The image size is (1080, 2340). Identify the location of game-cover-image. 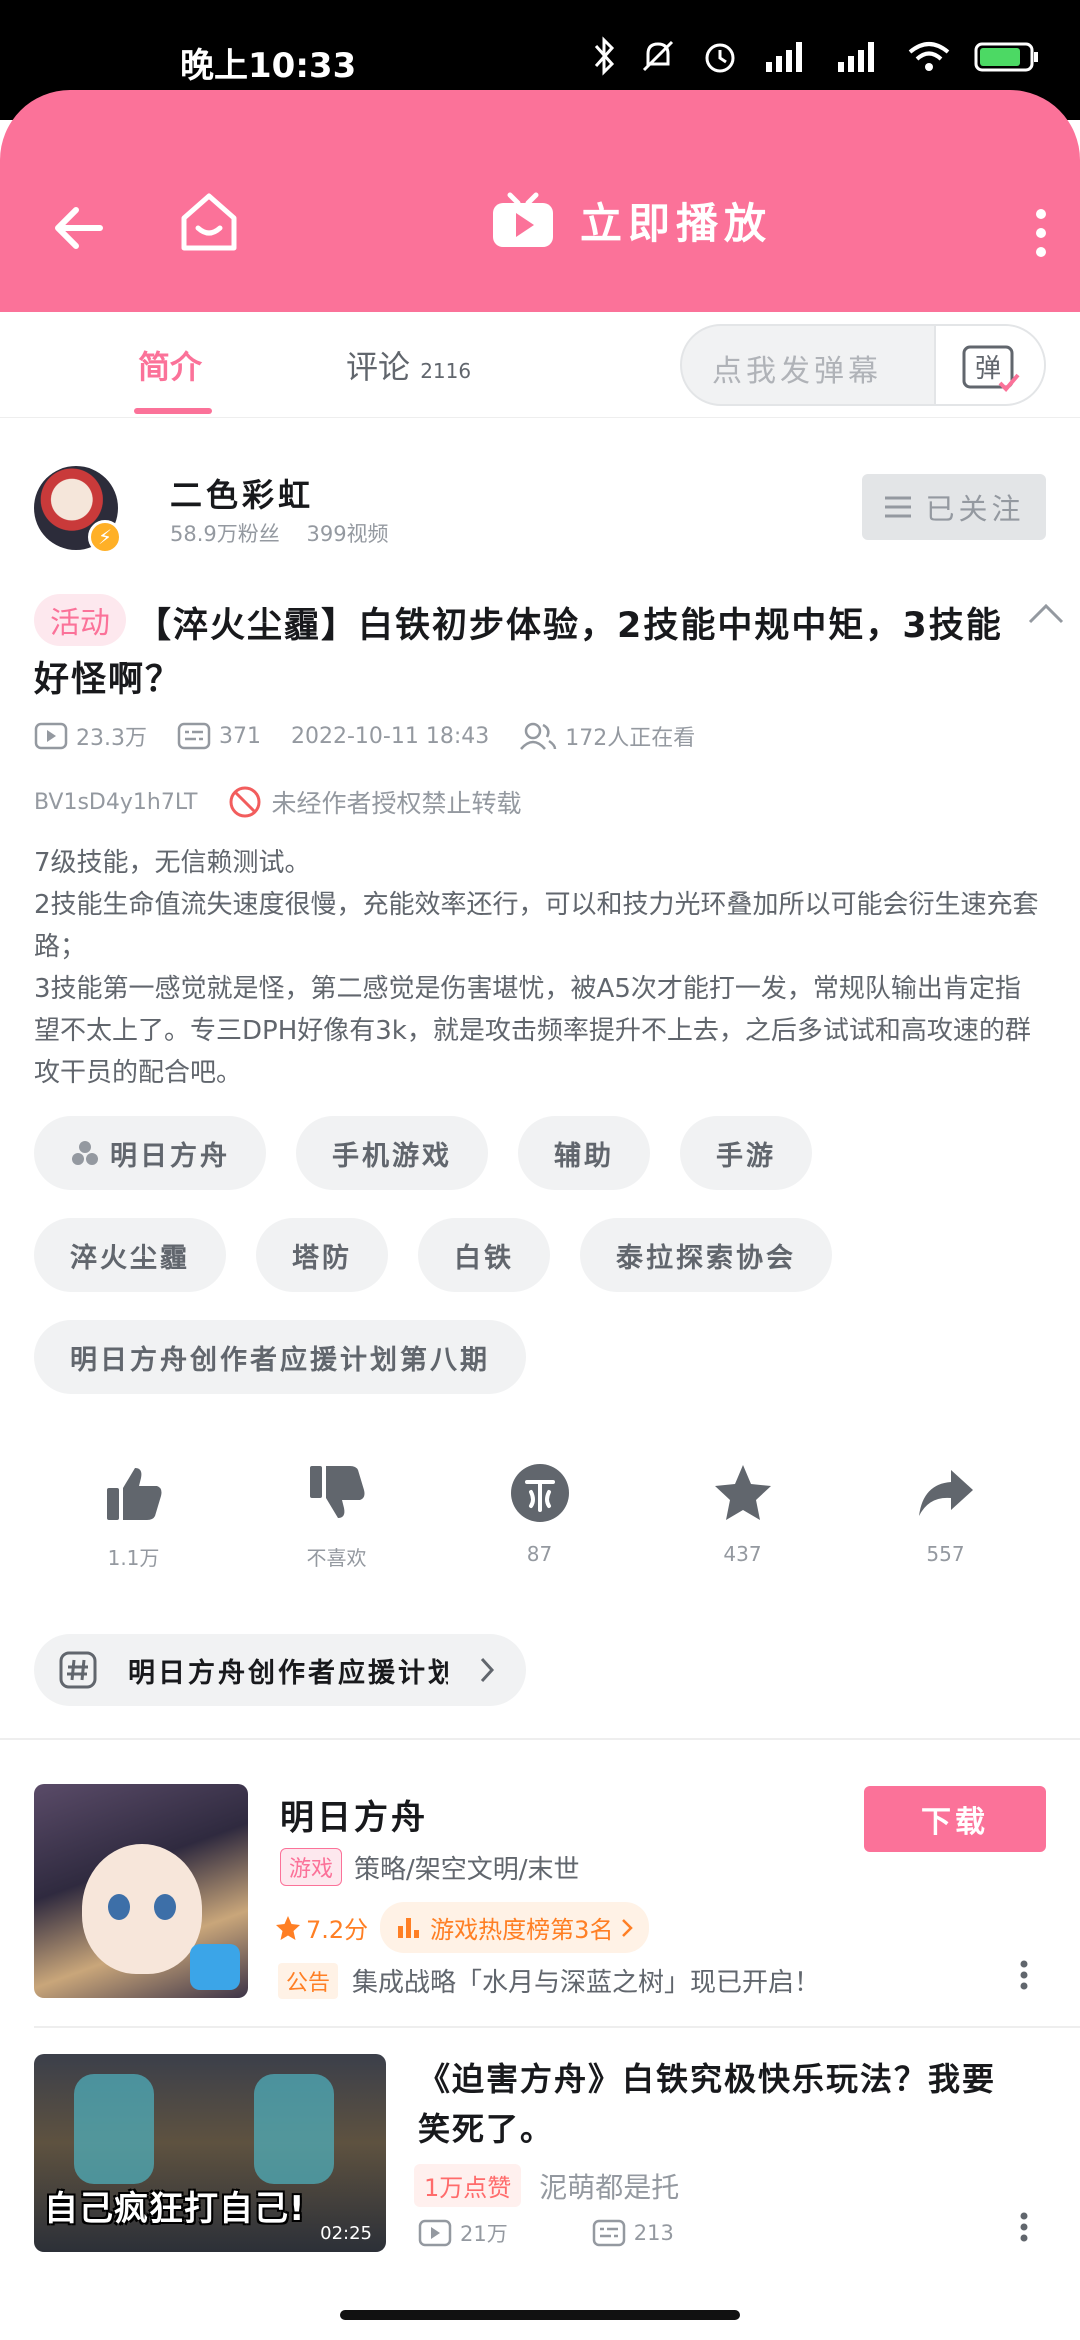
(141, 1891).